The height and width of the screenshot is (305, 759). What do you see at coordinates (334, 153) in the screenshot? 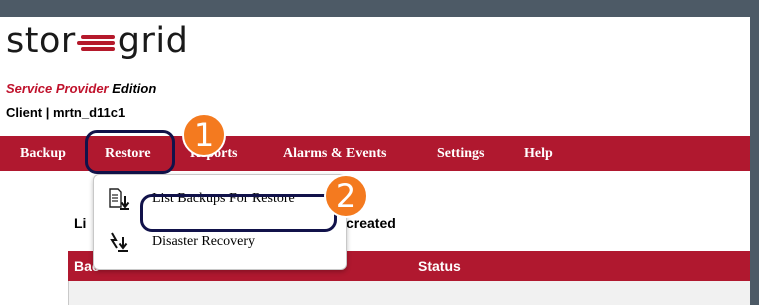
I see `nav-alarms-events: Alarms & Events` at bounding box center [334, 153].